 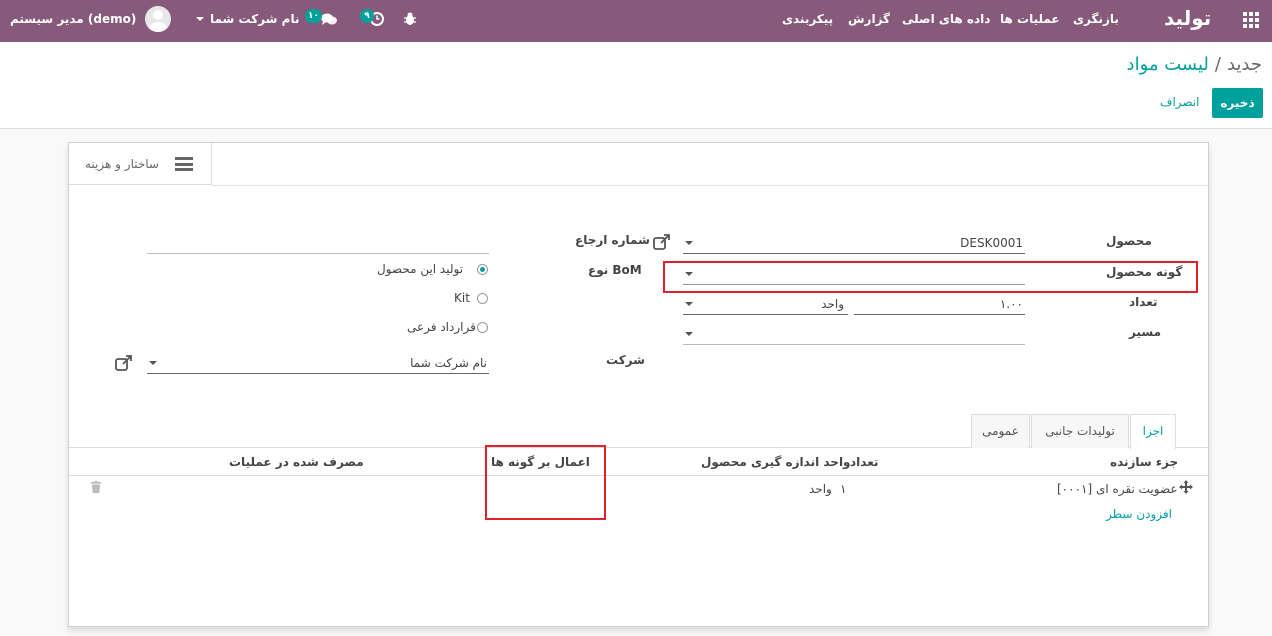 What do you see at coordinates (843, 489) in the screenshot?
I see `row-quantity: ۱` at bounding box center [843, 489].